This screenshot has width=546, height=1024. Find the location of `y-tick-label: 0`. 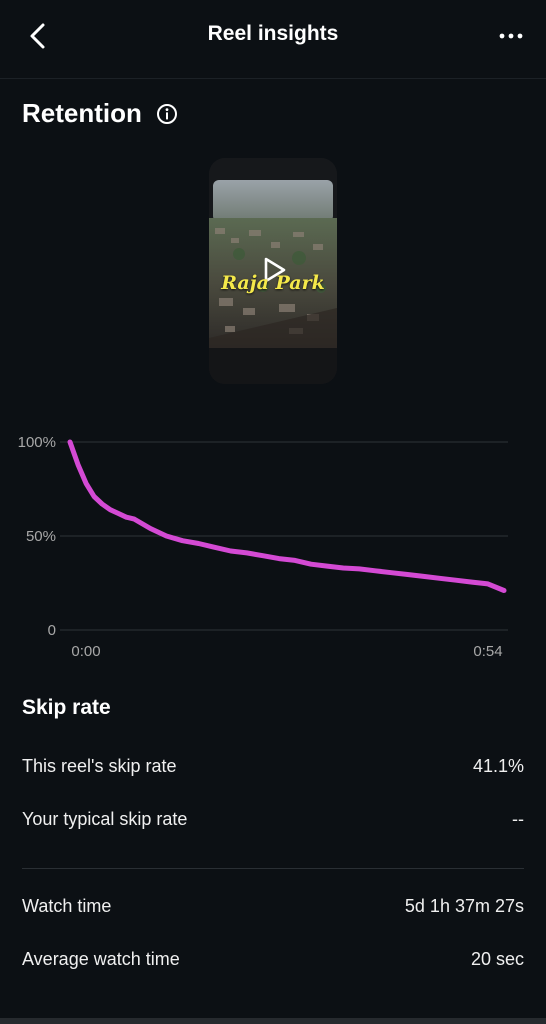

y-tick-label: 0 is located at coordinates (52, 630).